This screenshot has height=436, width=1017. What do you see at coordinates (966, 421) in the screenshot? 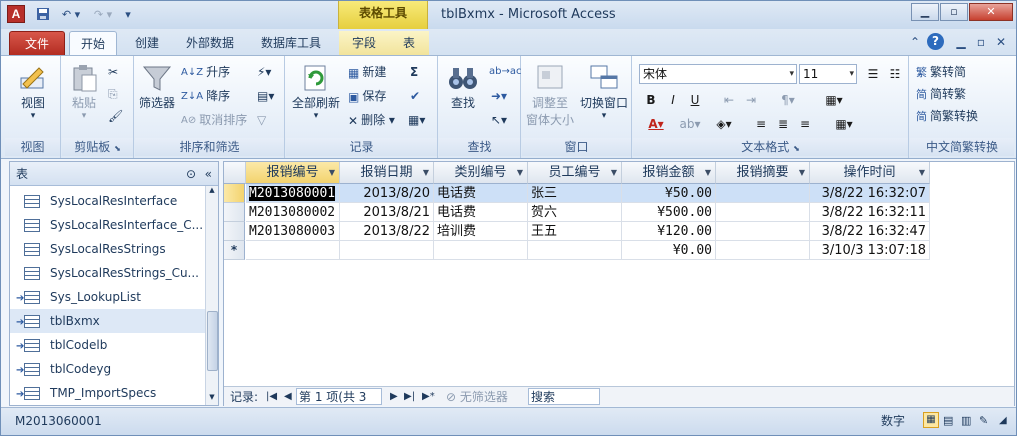
I see `pivotchart-view-icon: ▥` at bounding box center [966, 421].